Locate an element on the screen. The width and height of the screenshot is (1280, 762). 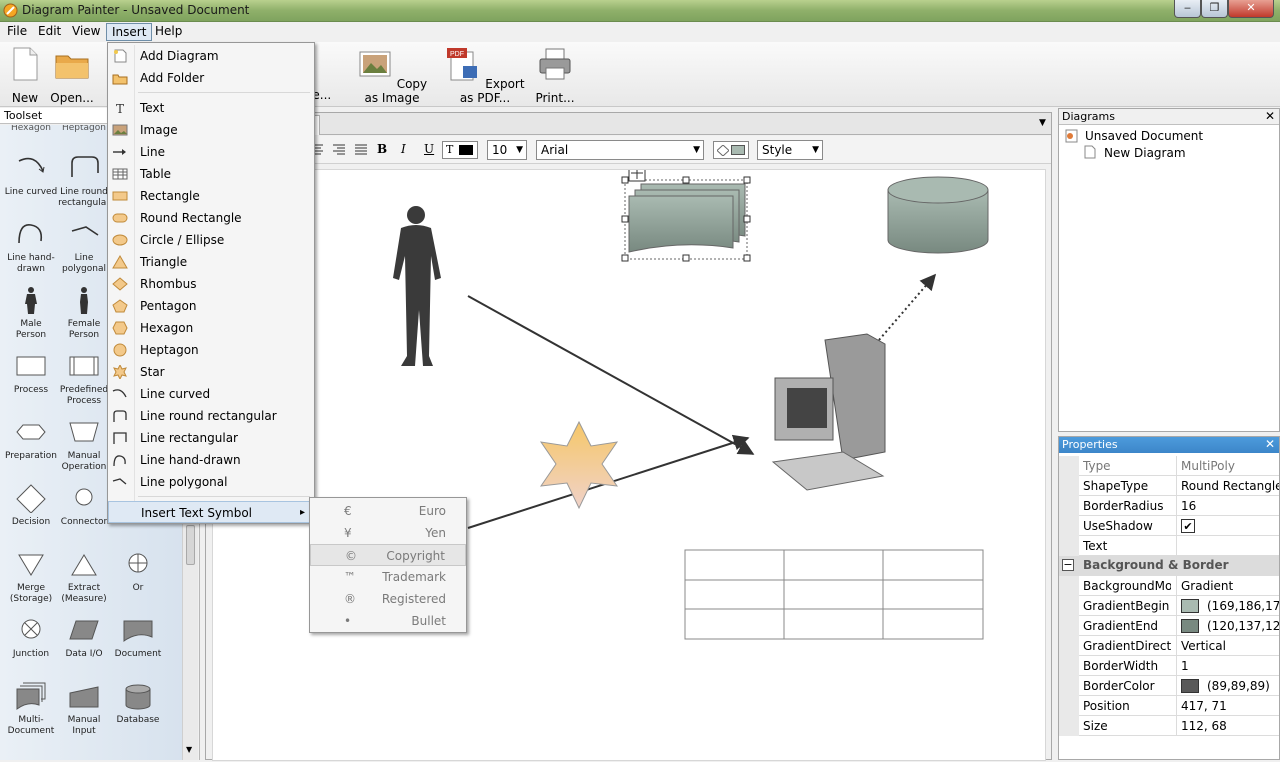
tool-line-polygonal: Line polygonal is located at coordinates (84, 247).